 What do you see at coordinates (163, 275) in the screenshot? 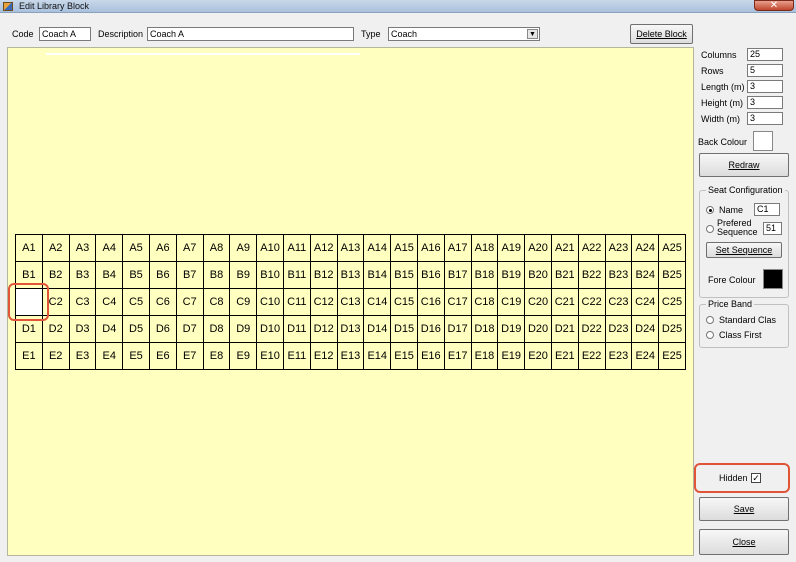
I see `seat-b6: B6` at bounding box center [163, 275].